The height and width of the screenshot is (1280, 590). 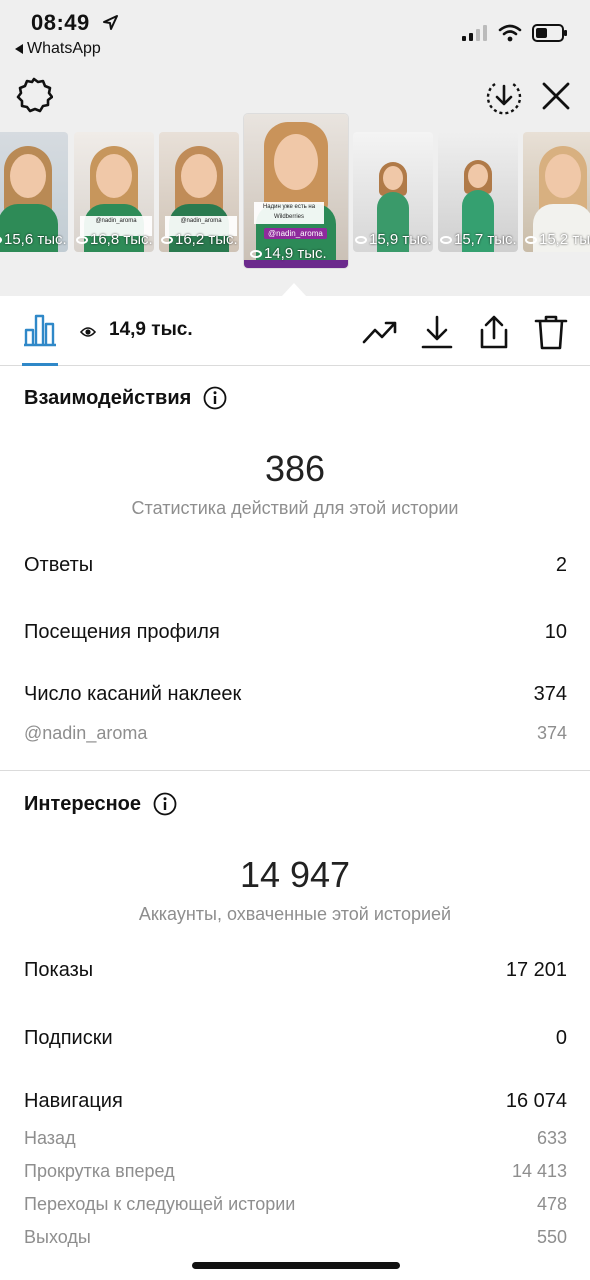 I want to click on back-to-app: WhatsApp, so click(x=58, y=49).